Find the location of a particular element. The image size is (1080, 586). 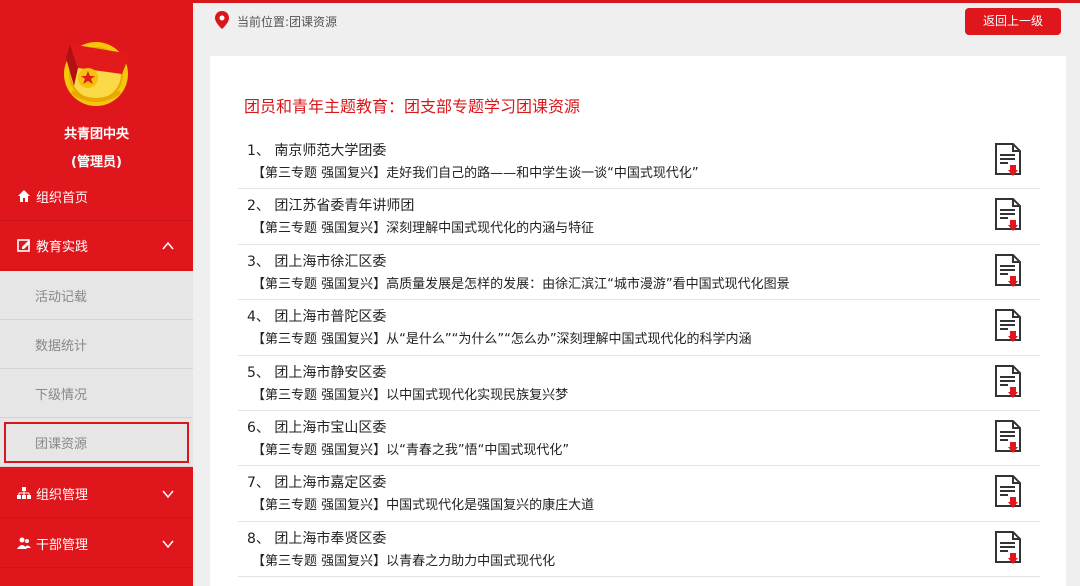

sidebar-item-education: 教育实践 is located at coordinates (96, 245).